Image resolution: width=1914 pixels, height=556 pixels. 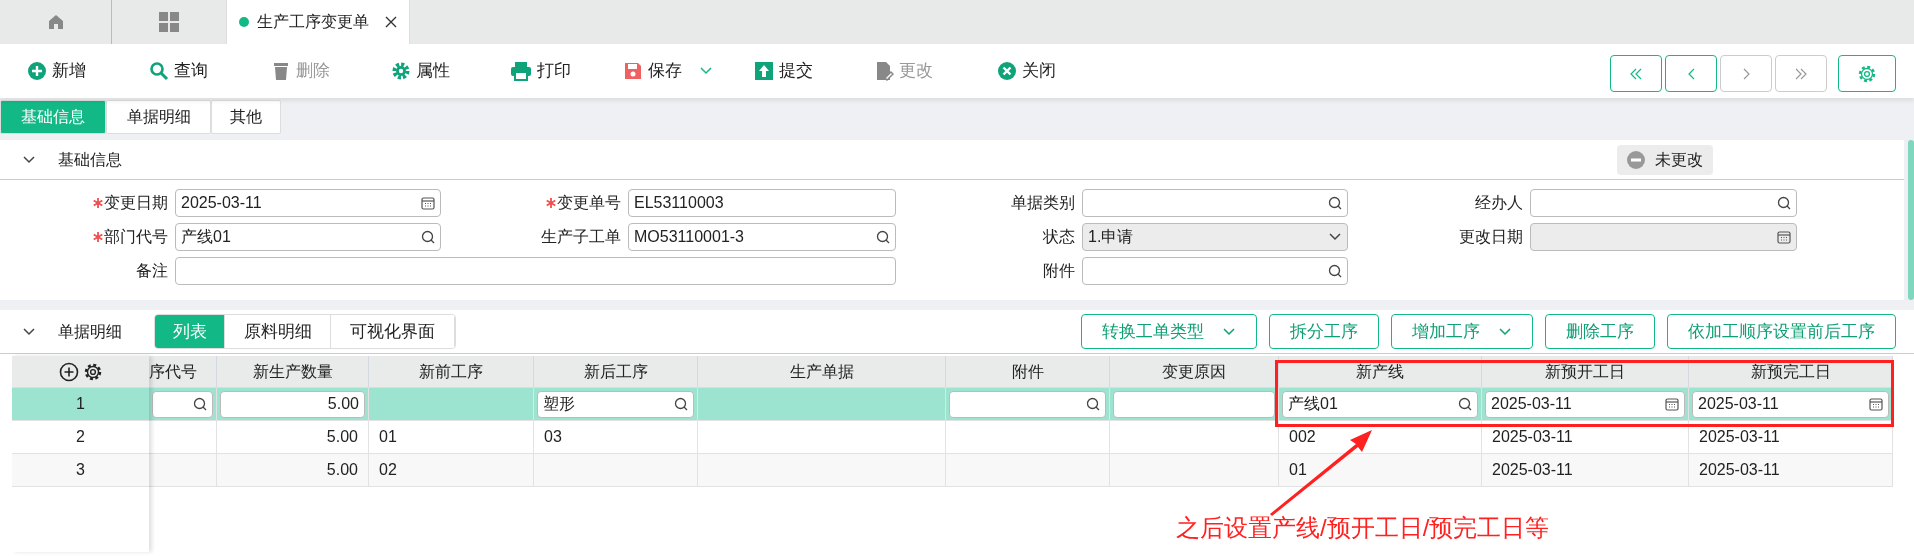 I want to click on properties-button: 属性, so click(x=420, y=71).